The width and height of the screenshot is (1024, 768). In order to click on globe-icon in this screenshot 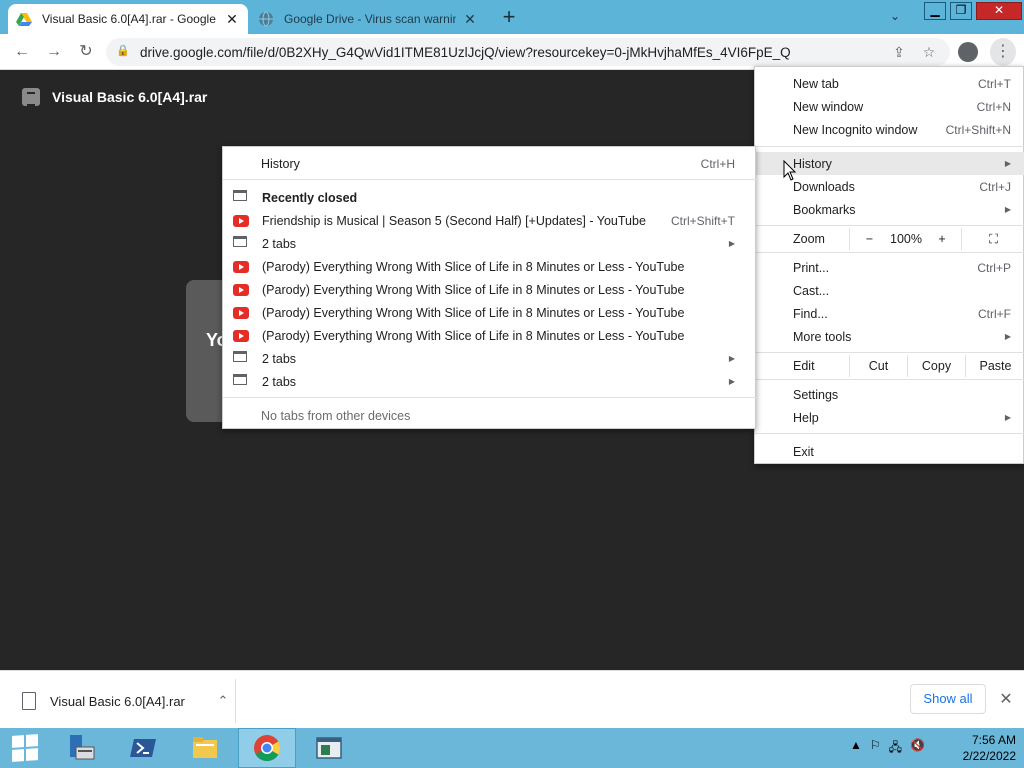, I will do `click(266, 19)`.